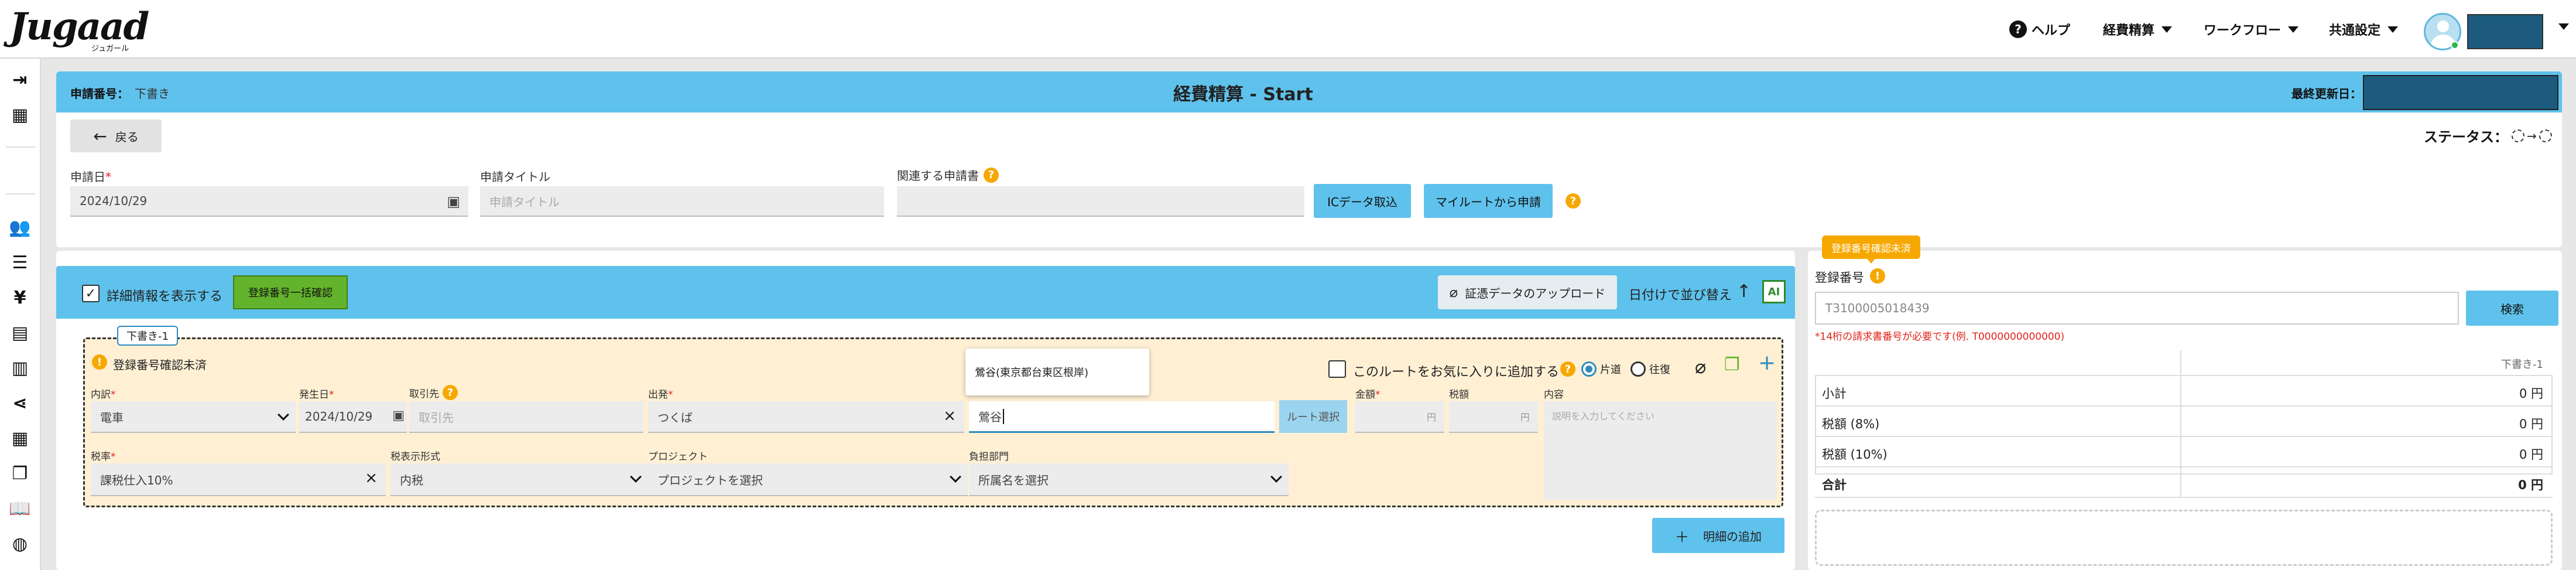 The width and height of the screenshot is (2576, 570). Describe the element at coordinates (1362, 201) in the screenshot. I see `ic-import-button: ICデータ取込` at that location.